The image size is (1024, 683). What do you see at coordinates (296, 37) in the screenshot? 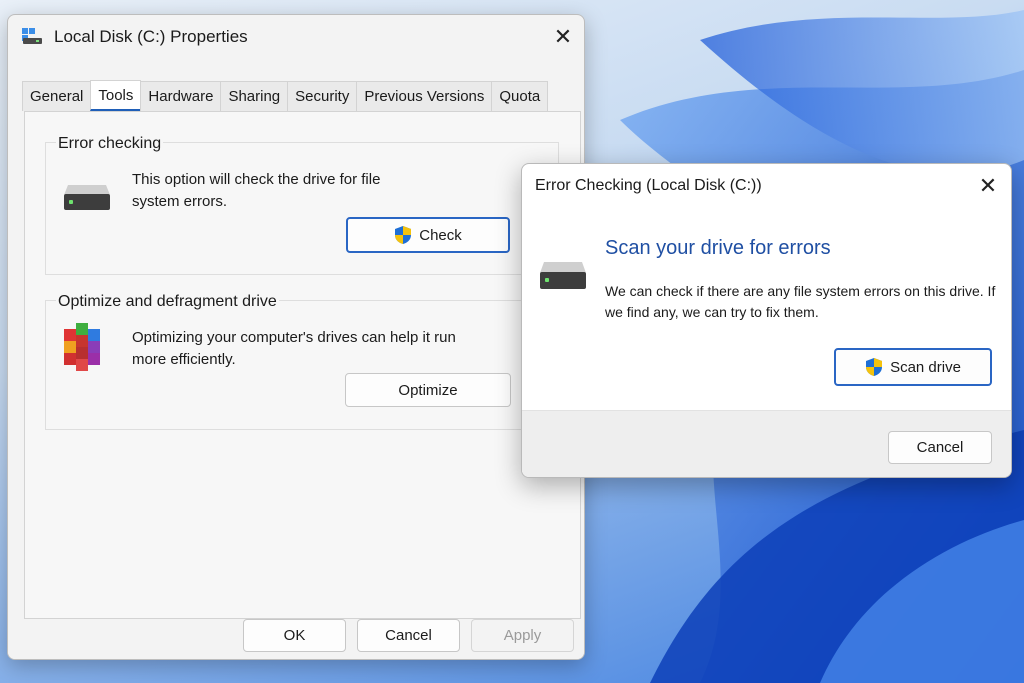
I see `properties-titlebar: Local Disk (C:) Properties ✕` at bounding box center [296, 37].